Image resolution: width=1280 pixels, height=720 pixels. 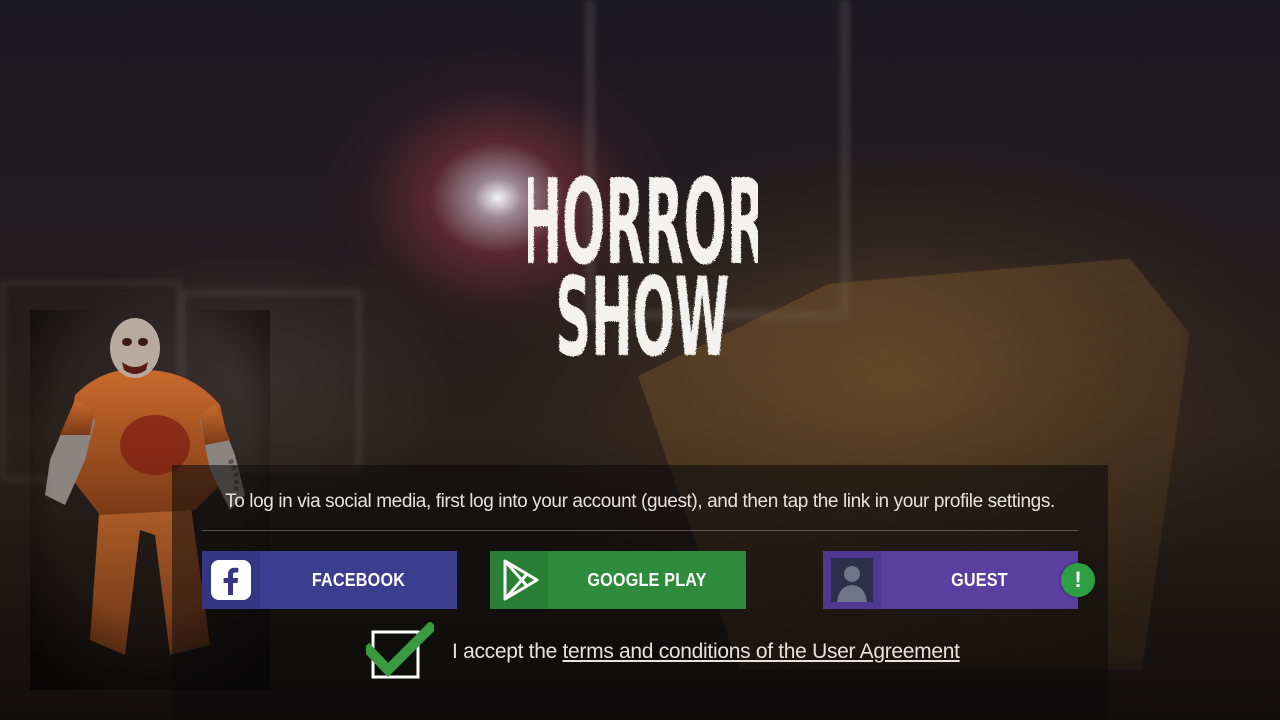 I want to click on facebook-login-button: FACEBOOK, so click(x=329, y=580).